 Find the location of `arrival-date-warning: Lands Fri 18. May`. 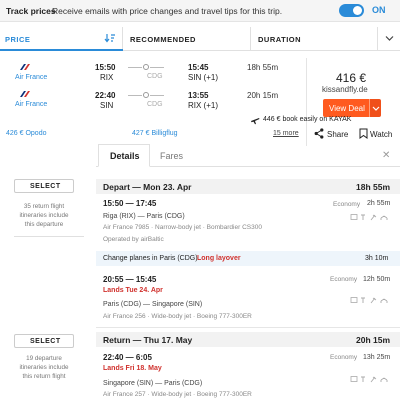

arrival-date-warning: Lands Fri 18. May is located at coordinates (132, 368).